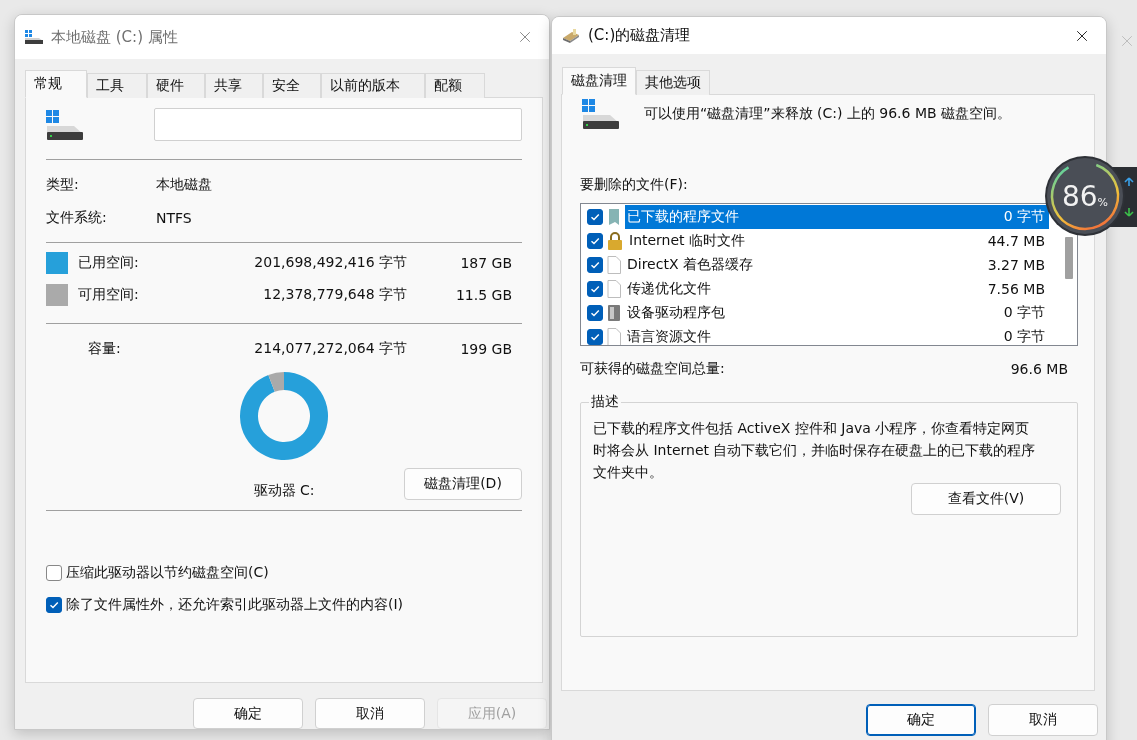 The height and width of the screenshot is (740, 1137). Describe the element at coordinates (330, 263) in the screenshot. I see `byte-count: 201,698,492,416 字节` at that location.